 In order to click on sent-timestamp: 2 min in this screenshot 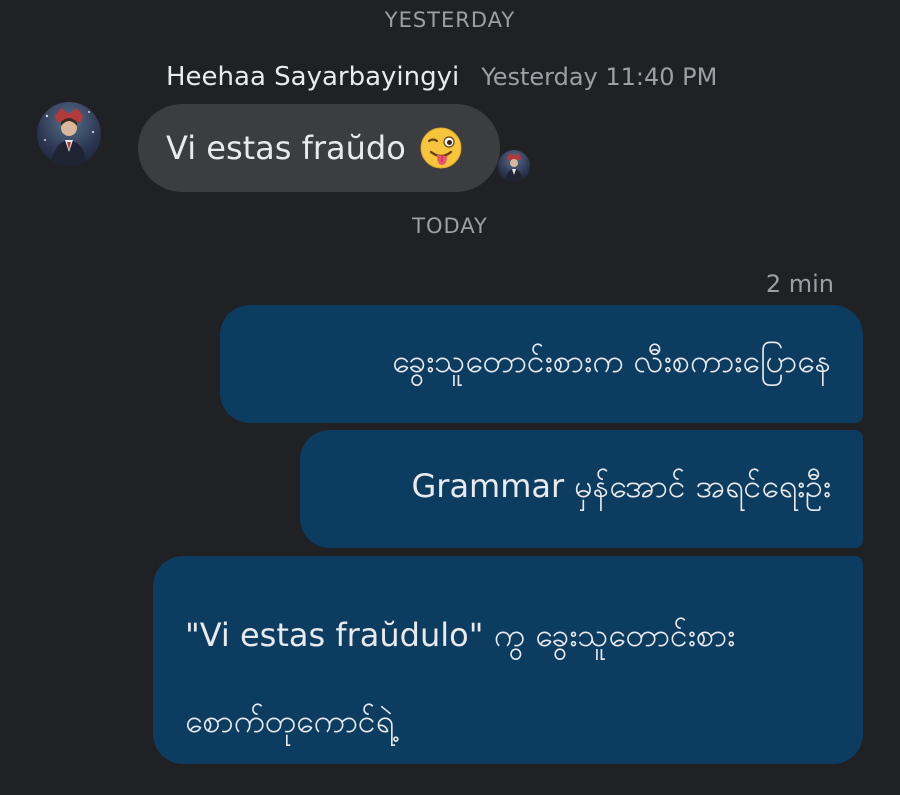, I will do `click(799, 284)`.